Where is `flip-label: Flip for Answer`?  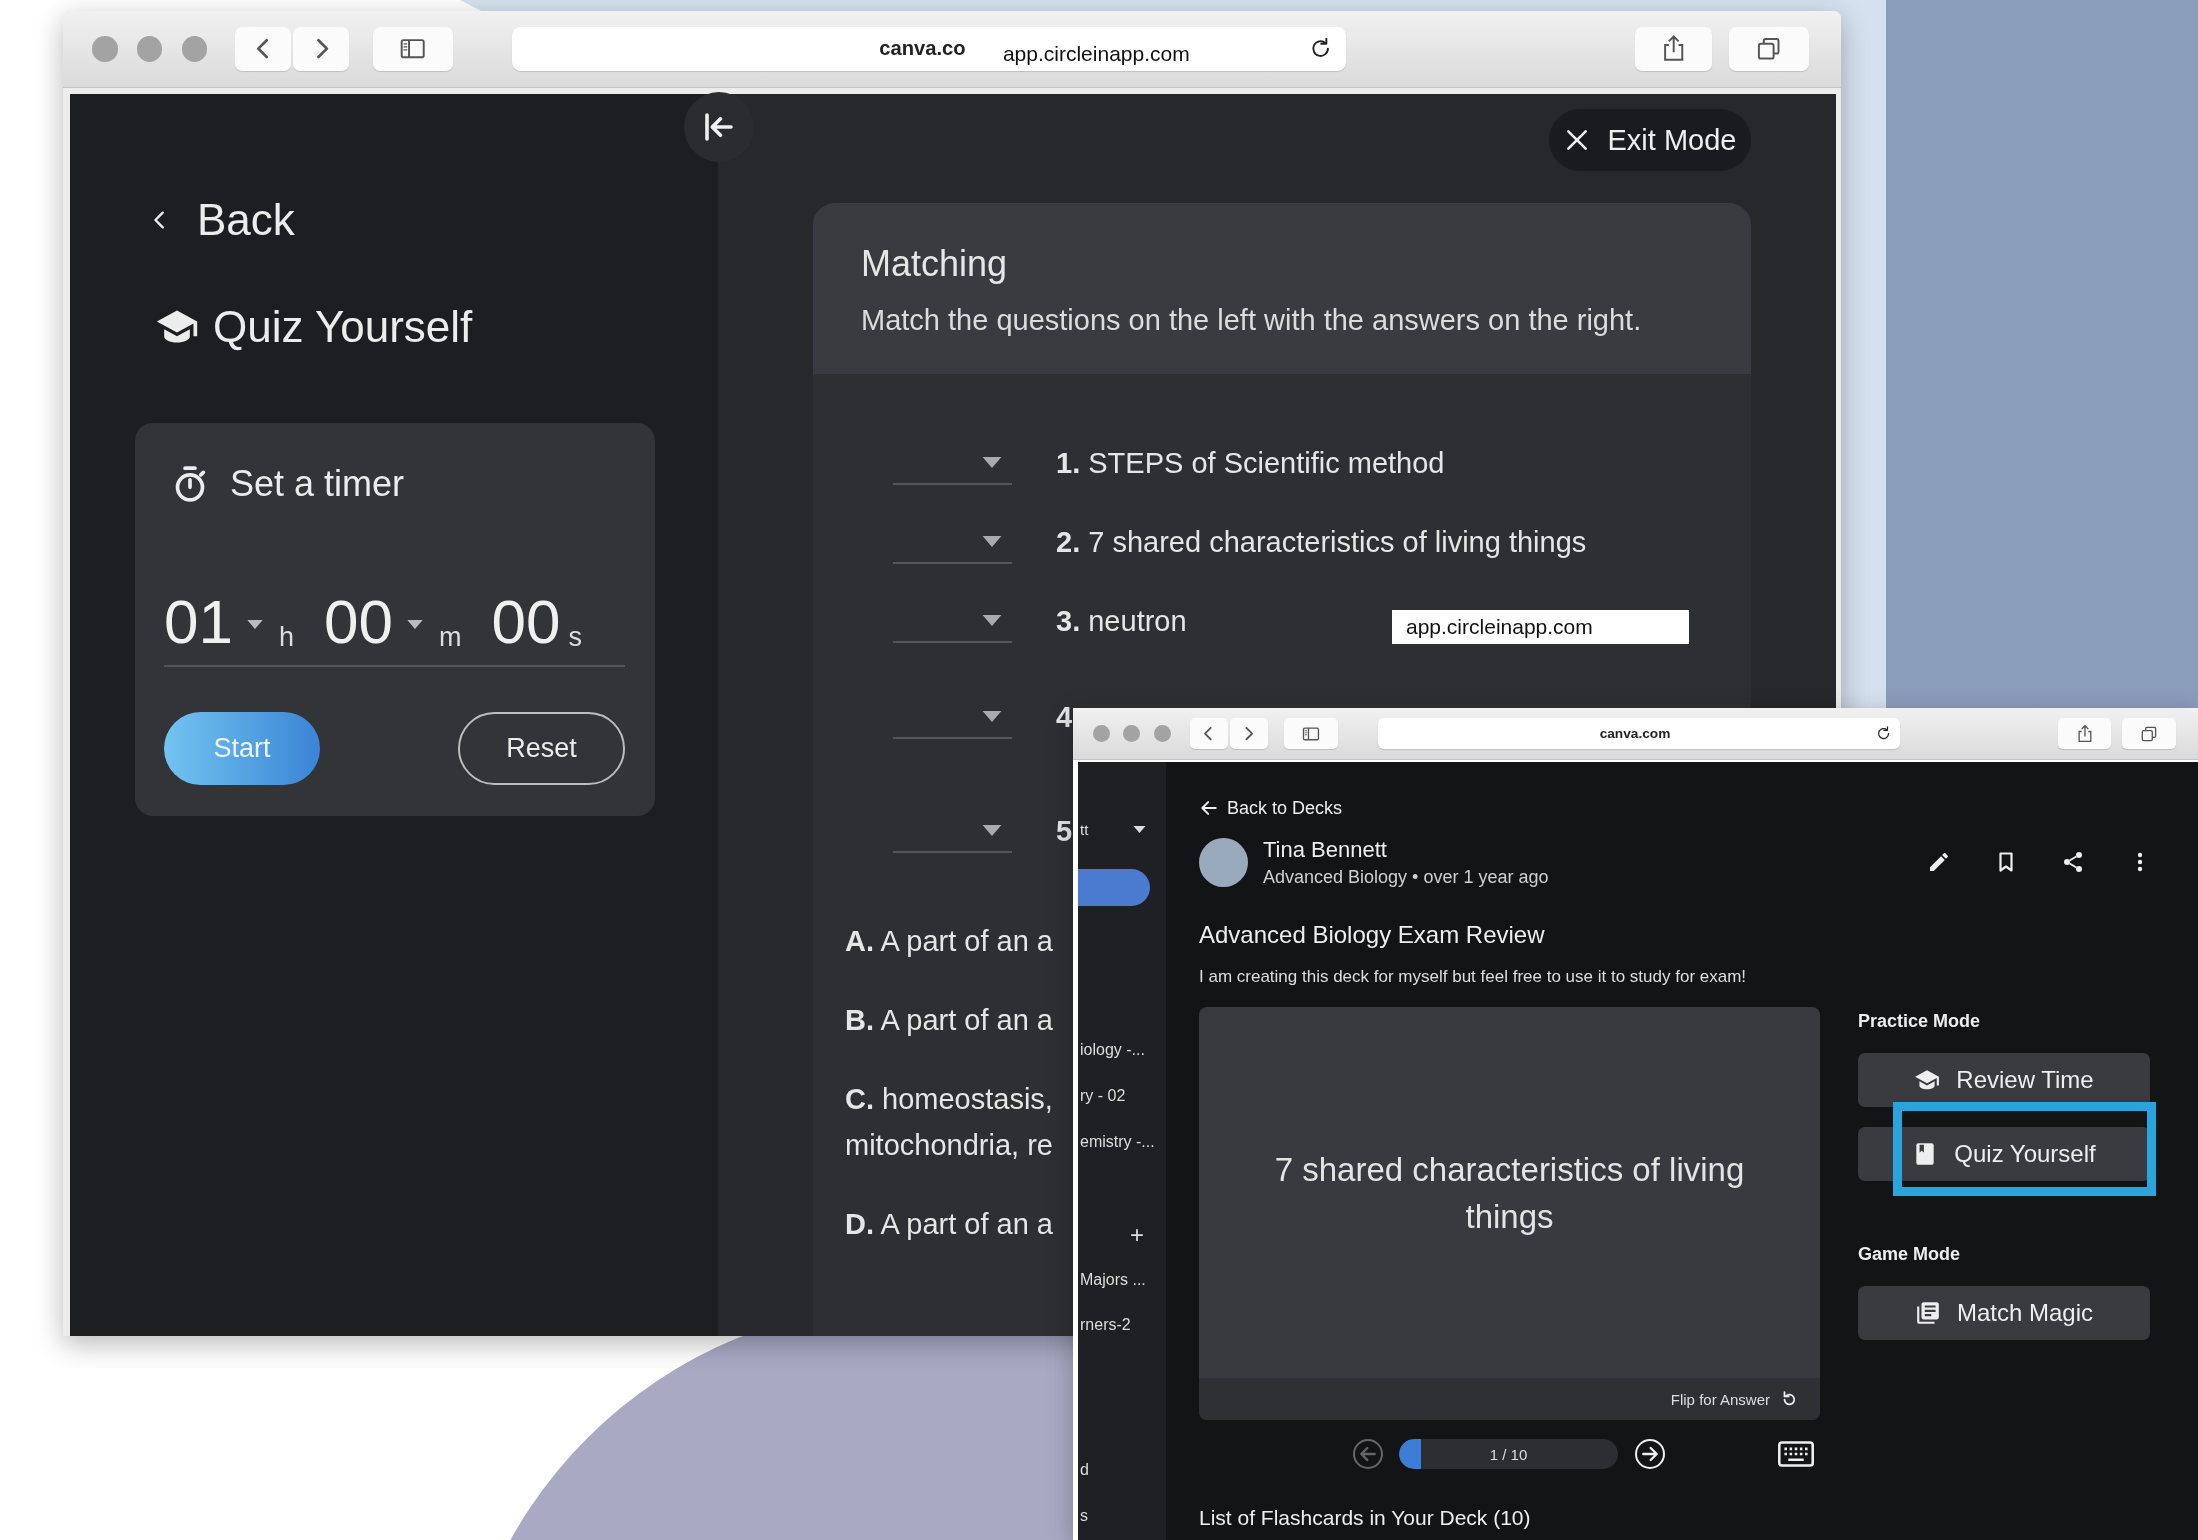
flip-label: Flip for Answer is located at coordinates (1720, 1399).